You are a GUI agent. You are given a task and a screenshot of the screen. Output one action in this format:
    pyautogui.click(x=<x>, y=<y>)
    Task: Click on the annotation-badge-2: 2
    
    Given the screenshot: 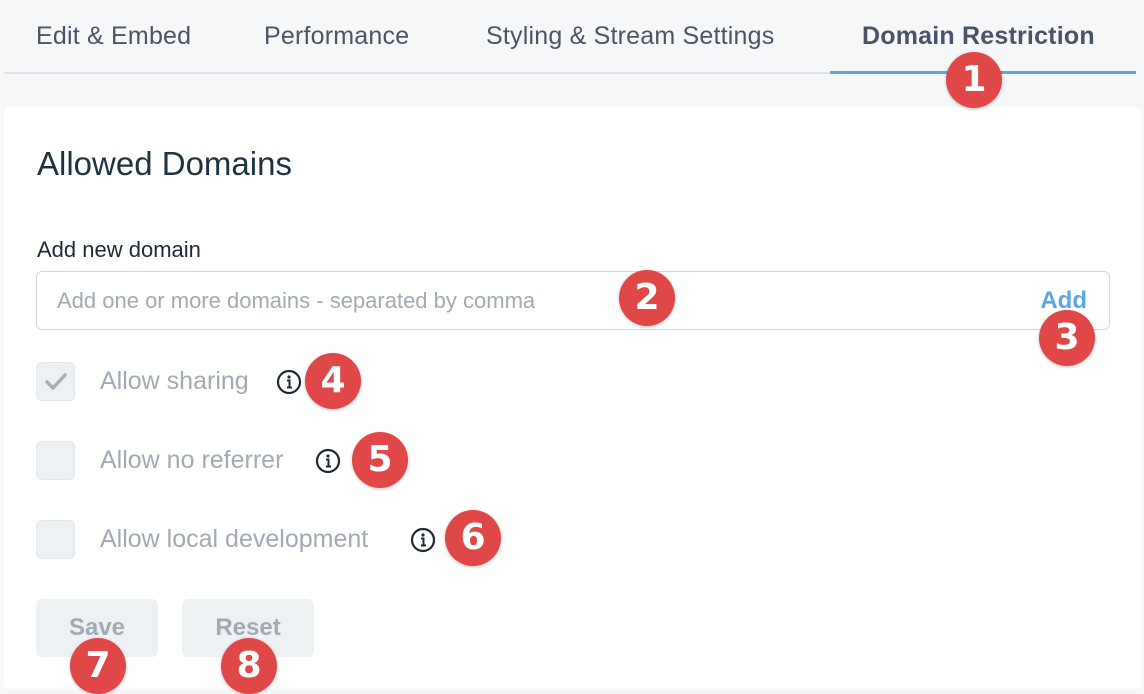 What is the action you would take?
    pyautogui.click(x=647, y=298)
    